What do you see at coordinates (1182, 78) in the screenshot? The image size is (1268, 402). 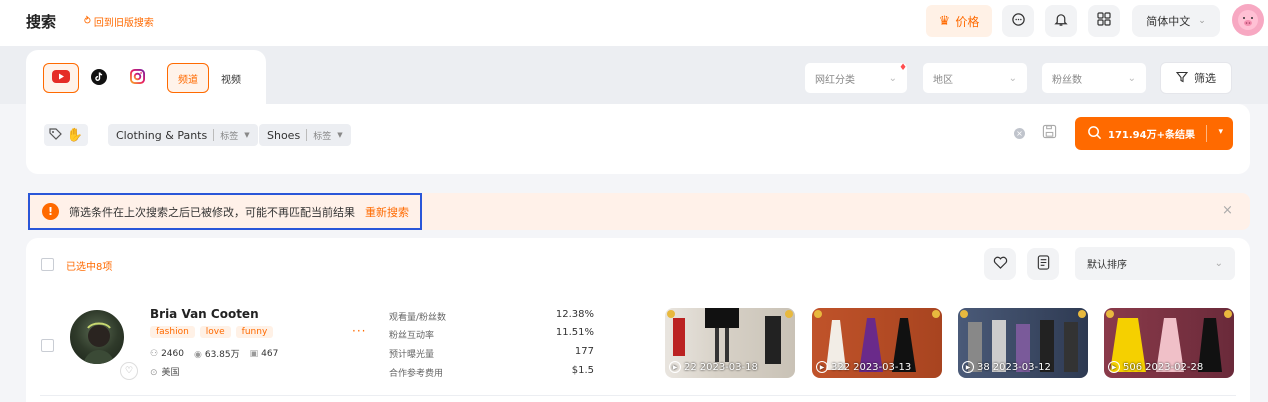 I see `funnel-icon` at bounding box center [1182, 78].